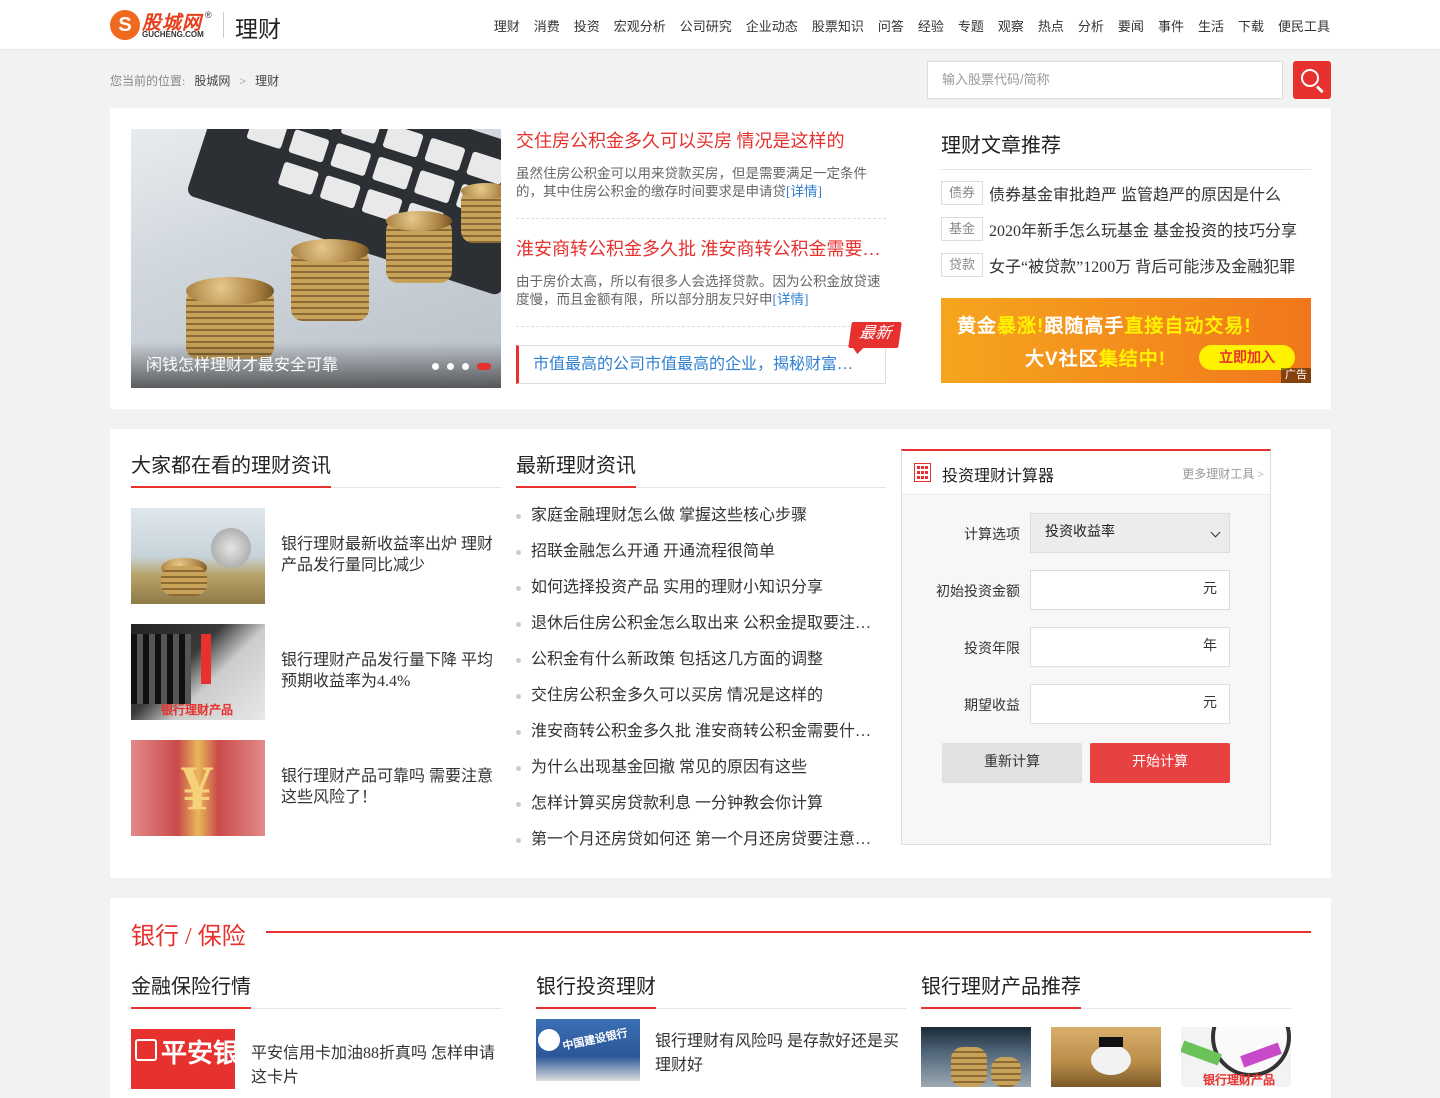 This screenshot has height=1098, width=1440. I want to click on news-item: 如何选择投资产品 实用的理财小知识分享, so click(701, 588).